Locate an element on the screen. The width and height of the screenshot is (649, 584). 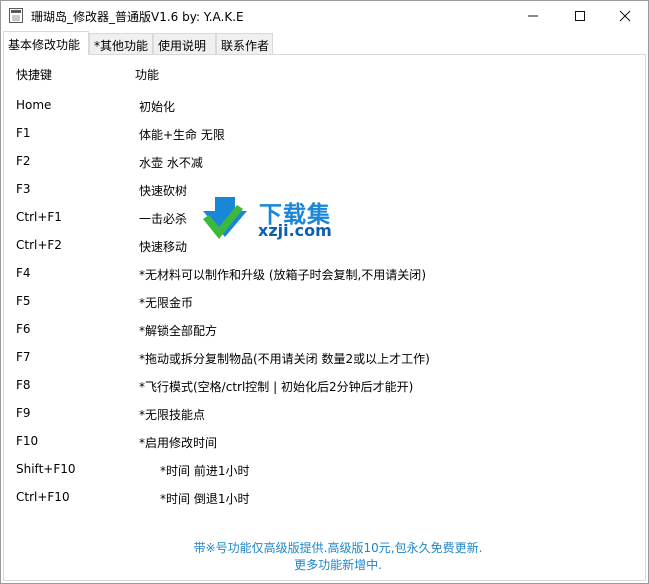
watermark-arrow-icon is located at coordinates (225, 218).